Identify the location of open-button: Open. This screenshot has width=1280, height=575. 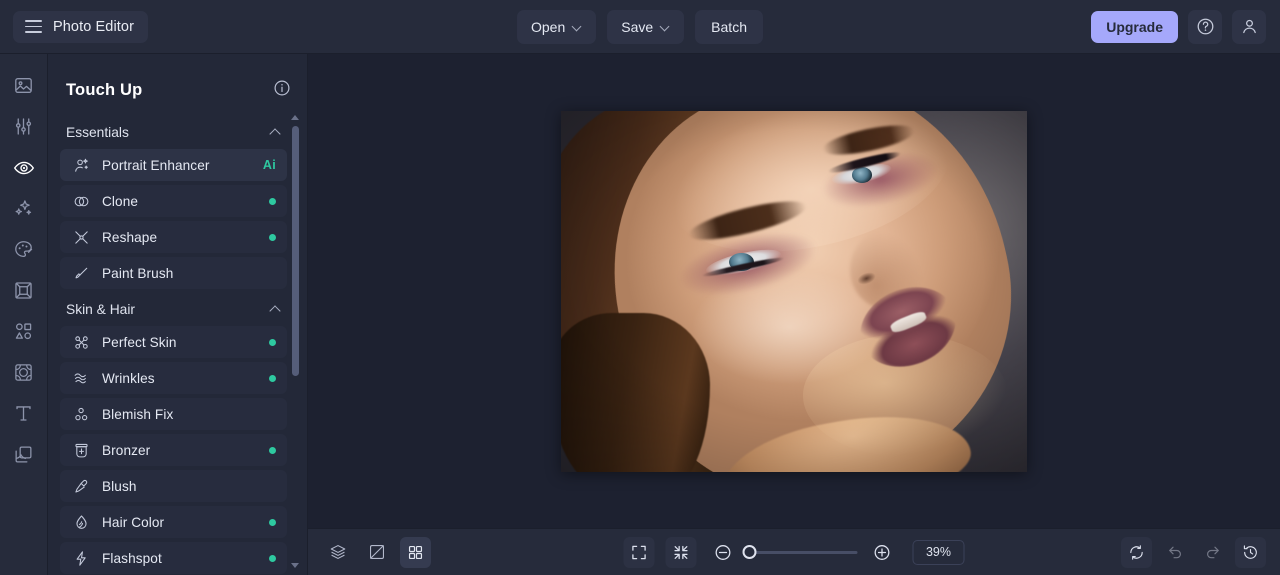
(557, 26).